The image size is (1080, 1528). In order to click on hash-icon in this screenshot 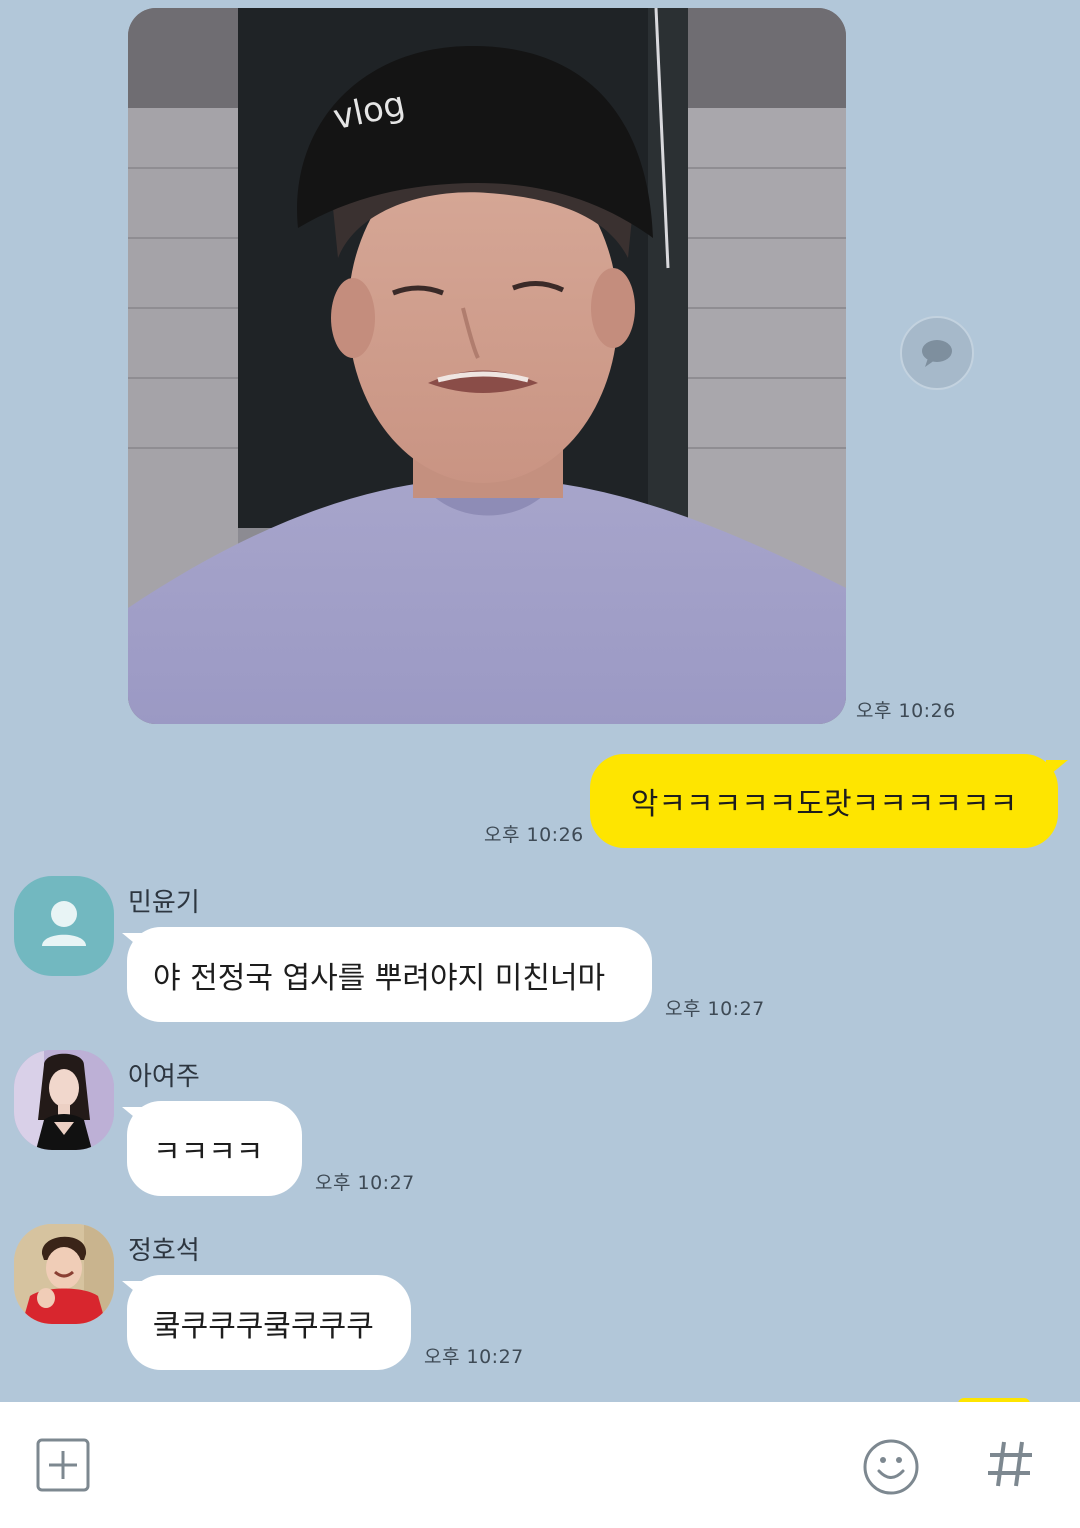, I will do `click(1010, 1464)`.